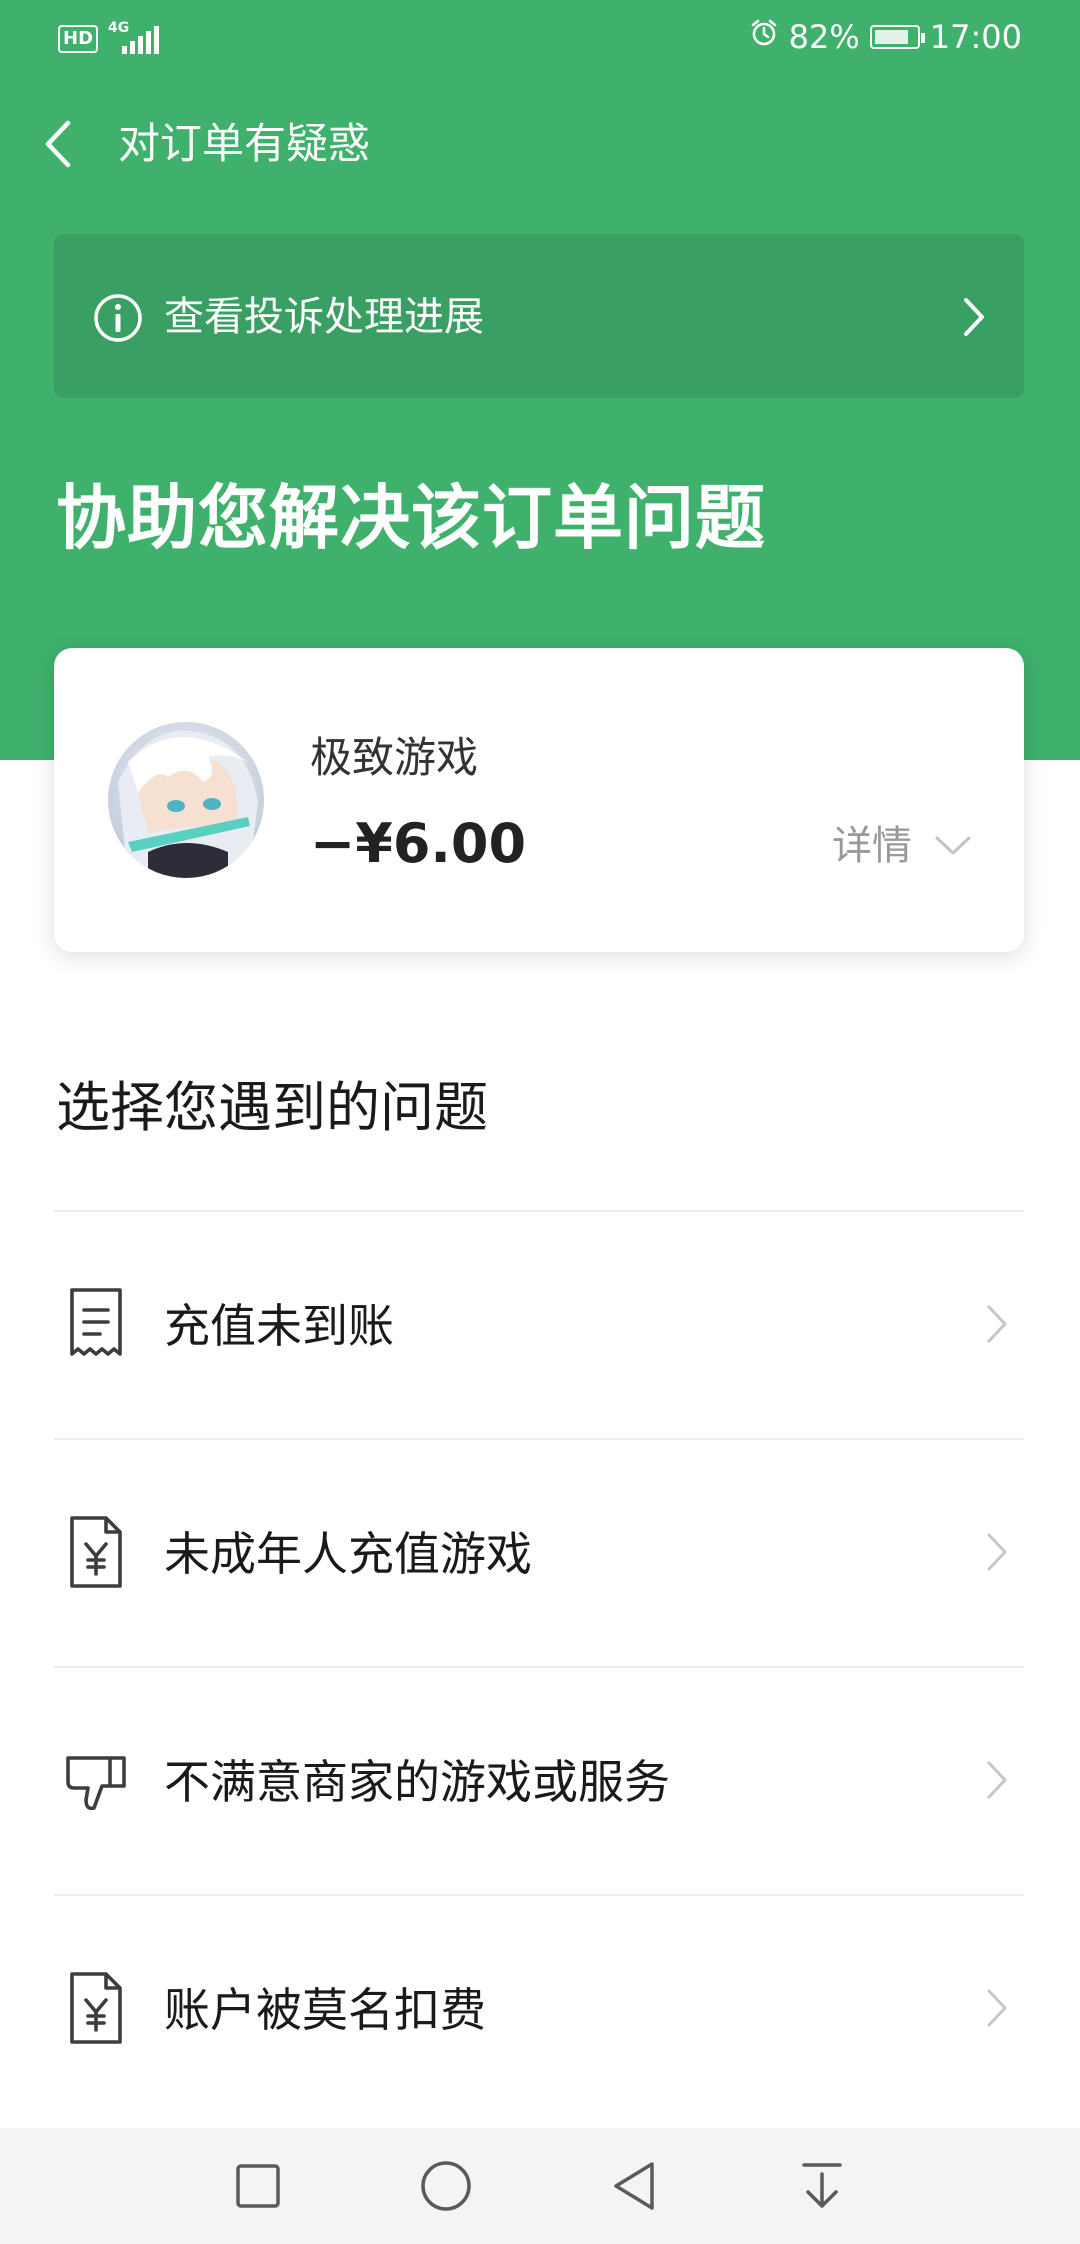 The width and height of the screenshot is (1080, 2244). I want to click on triangle-back-icon, so click(634, 2186).